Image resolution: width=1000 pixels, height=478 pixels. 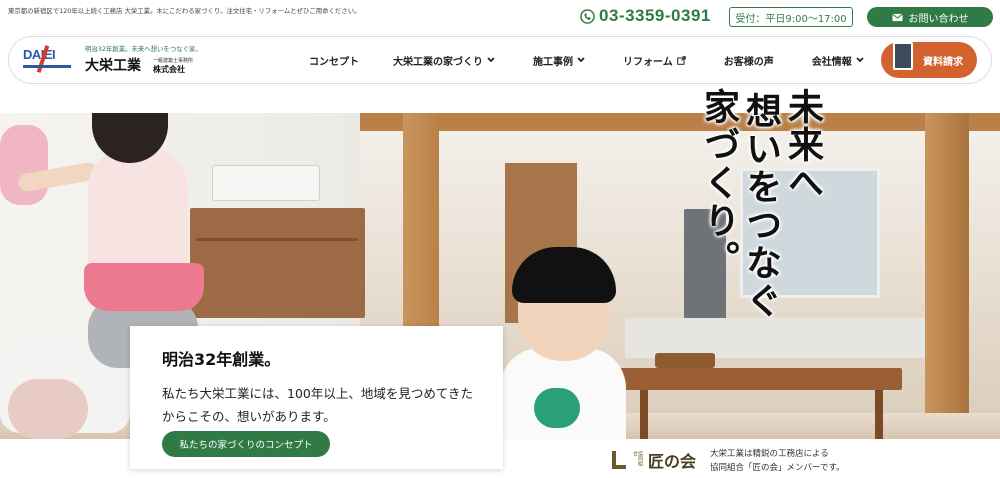 I want to click on nav-item-label: お客様の声, so click(x=748, y=62).